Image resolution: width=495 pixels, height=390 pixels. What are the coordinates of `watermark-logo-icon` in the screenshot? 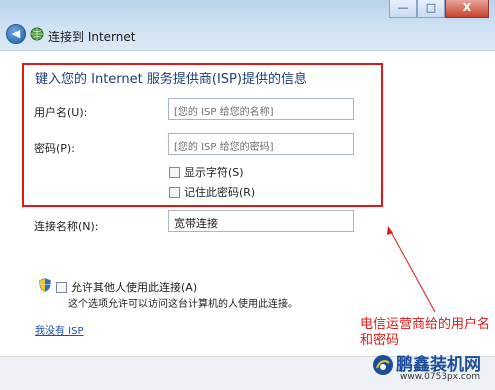 It's located at (383, 365).